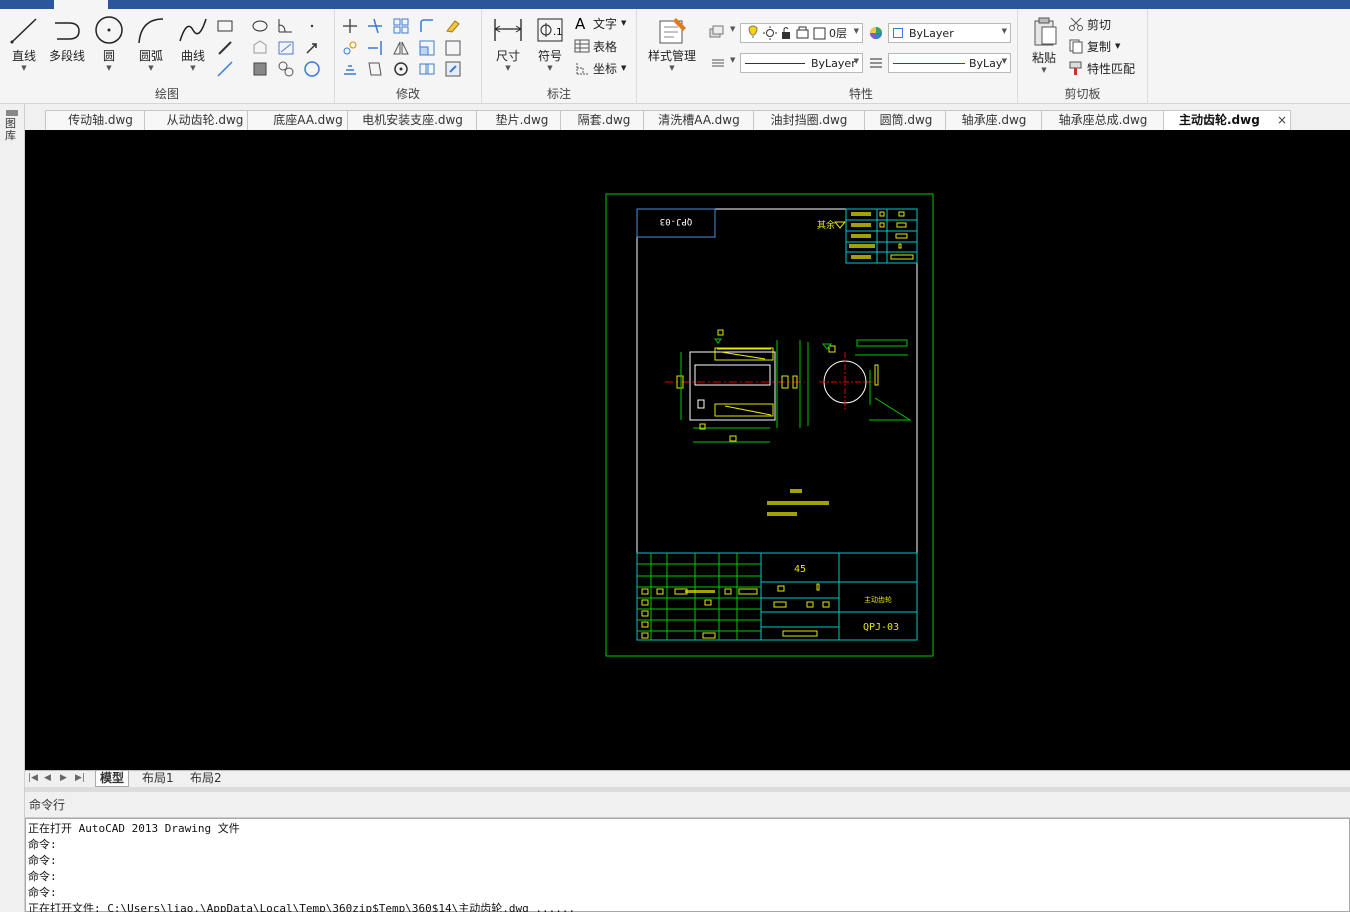 The image size is (1350, 912). I want to click on layer-properties-icon, so click(716, 33).